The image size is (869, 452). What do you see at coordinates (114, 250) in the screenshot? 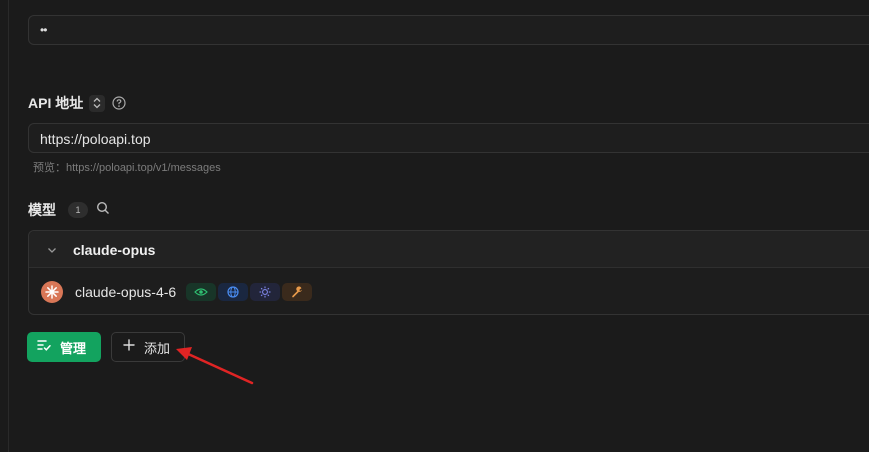
I see `model-group-name: claude-opus` at bounding box center [114, 250].